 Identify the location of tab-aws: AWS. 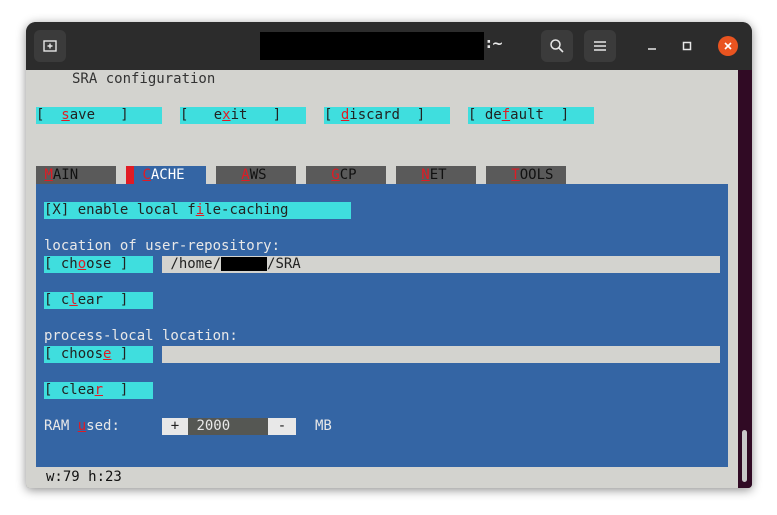
(256, 175).